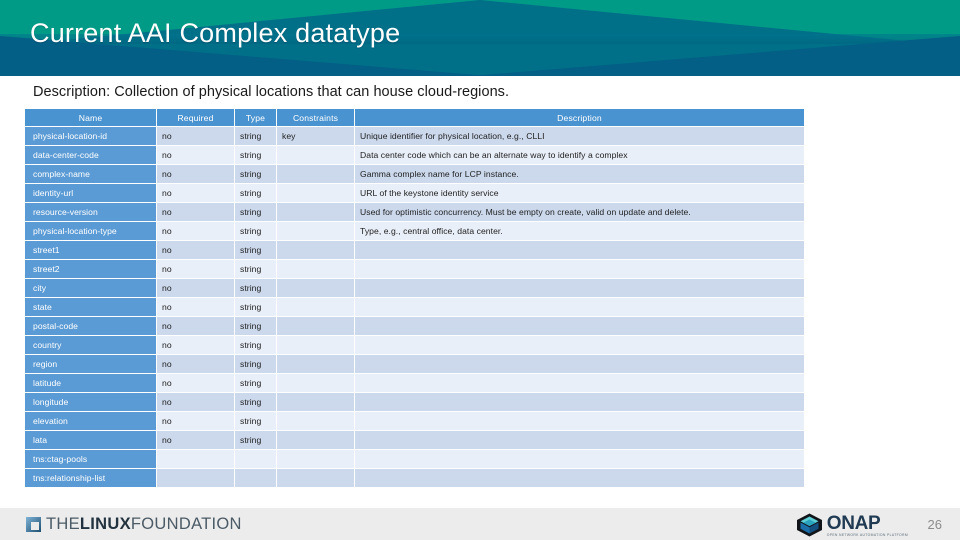 This screenshot has width=960, height=540. I want to click on cell-name: country, so click(90, 345).